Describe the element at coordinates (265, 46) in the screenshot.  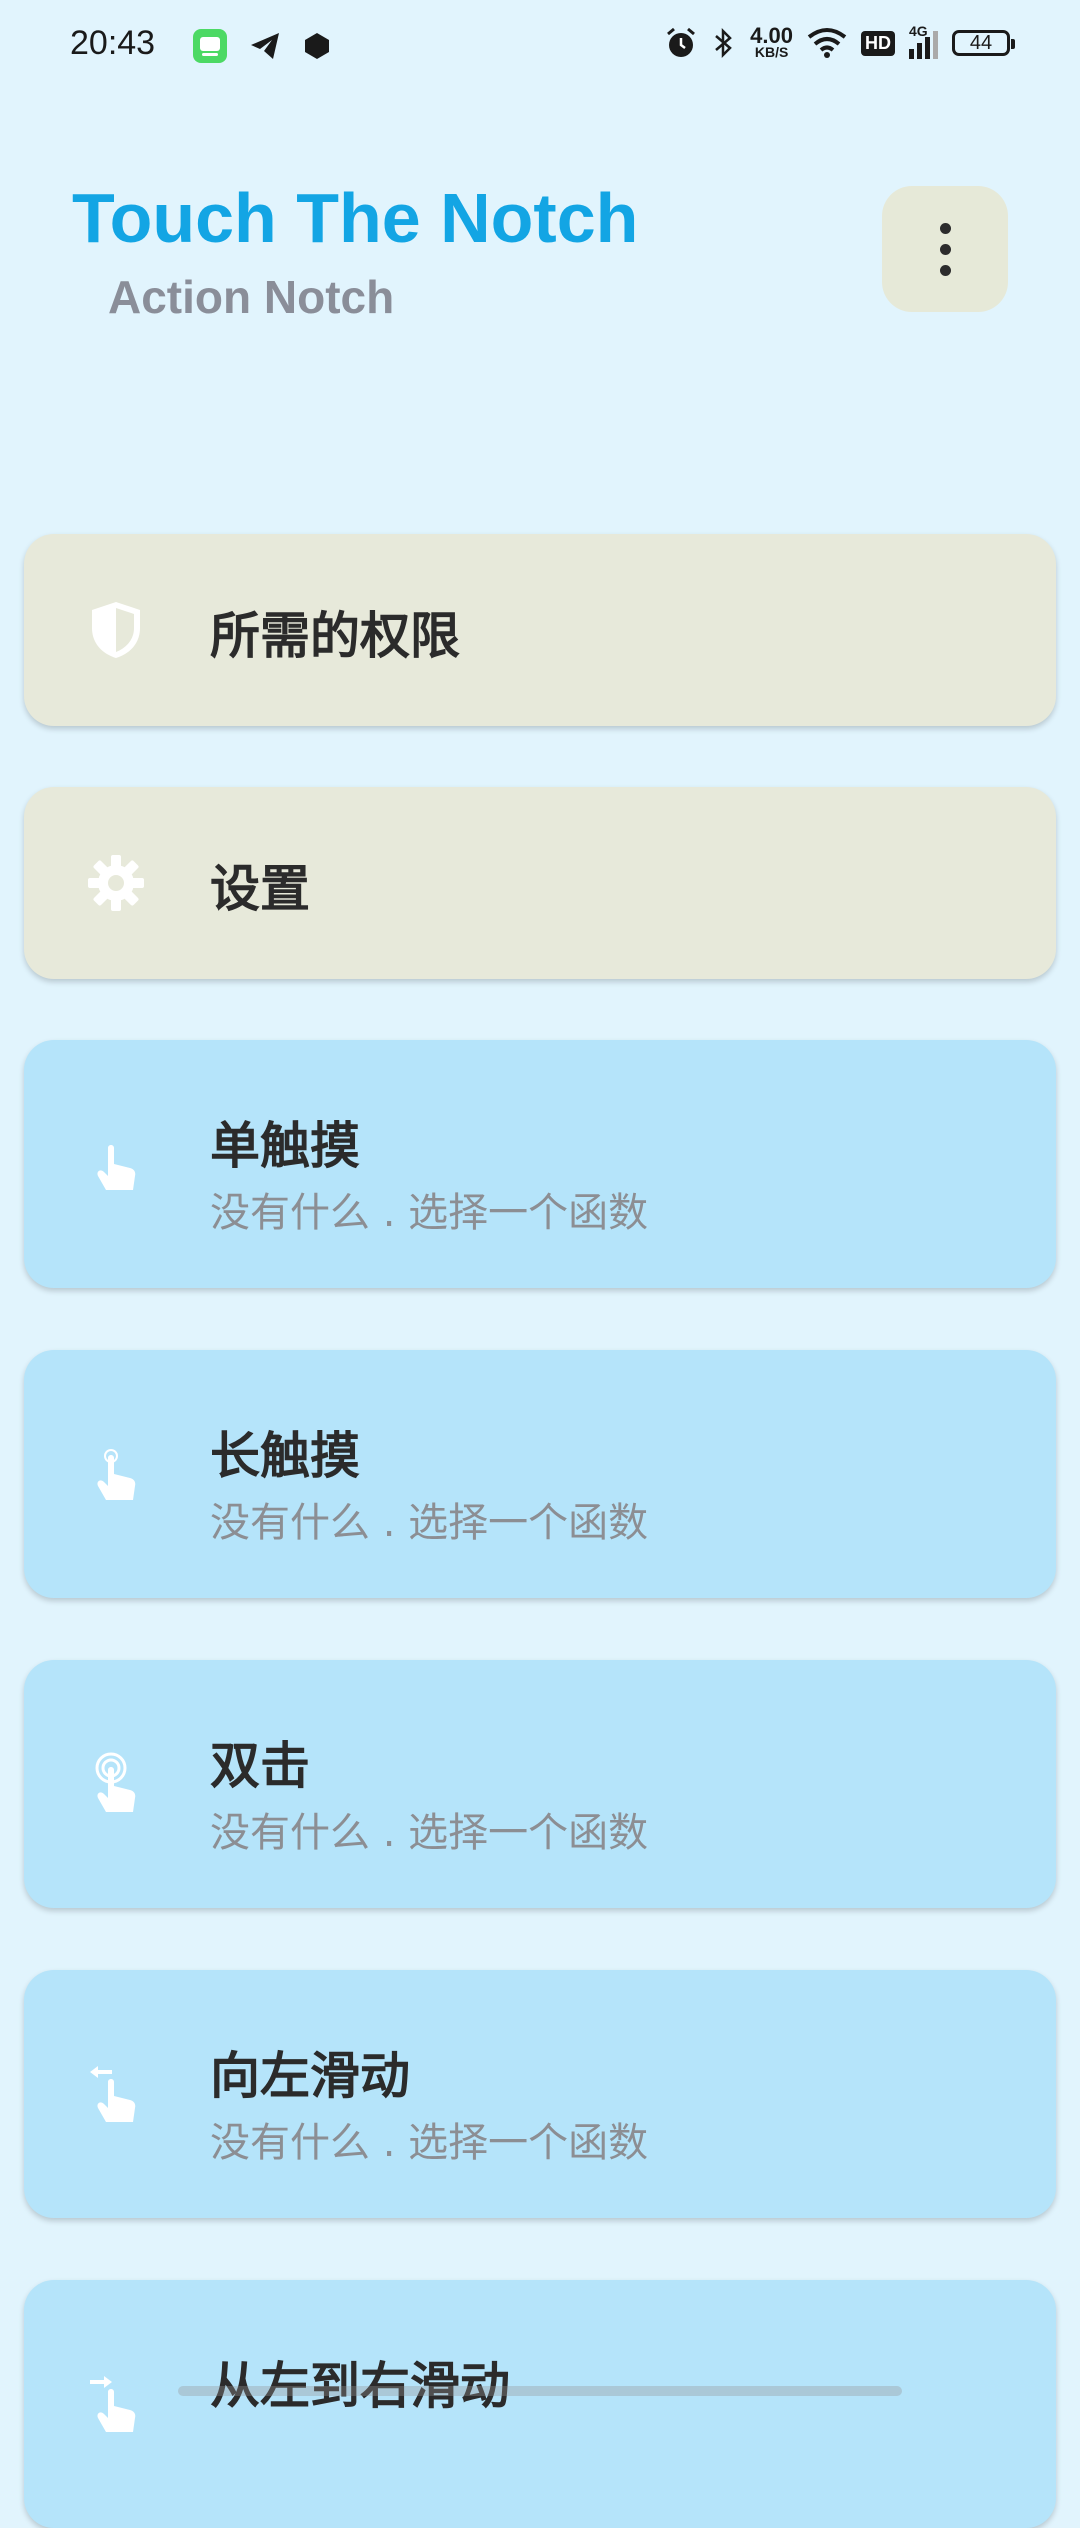
I see `telegram-icon` at that location.